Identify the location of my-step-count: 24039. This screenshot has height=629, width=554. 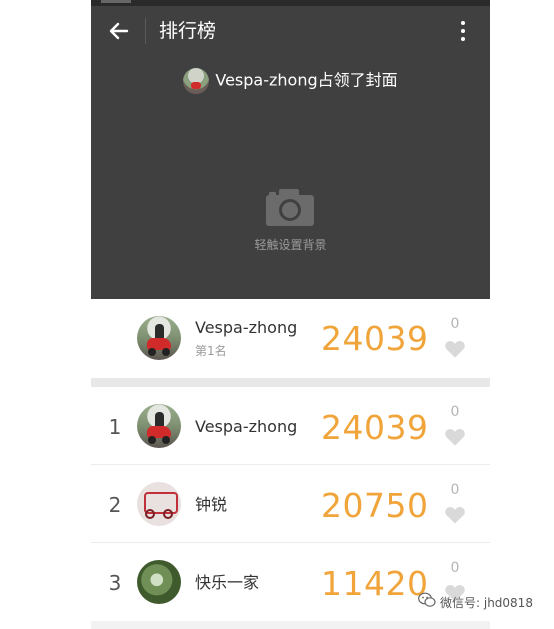
(375, 338).